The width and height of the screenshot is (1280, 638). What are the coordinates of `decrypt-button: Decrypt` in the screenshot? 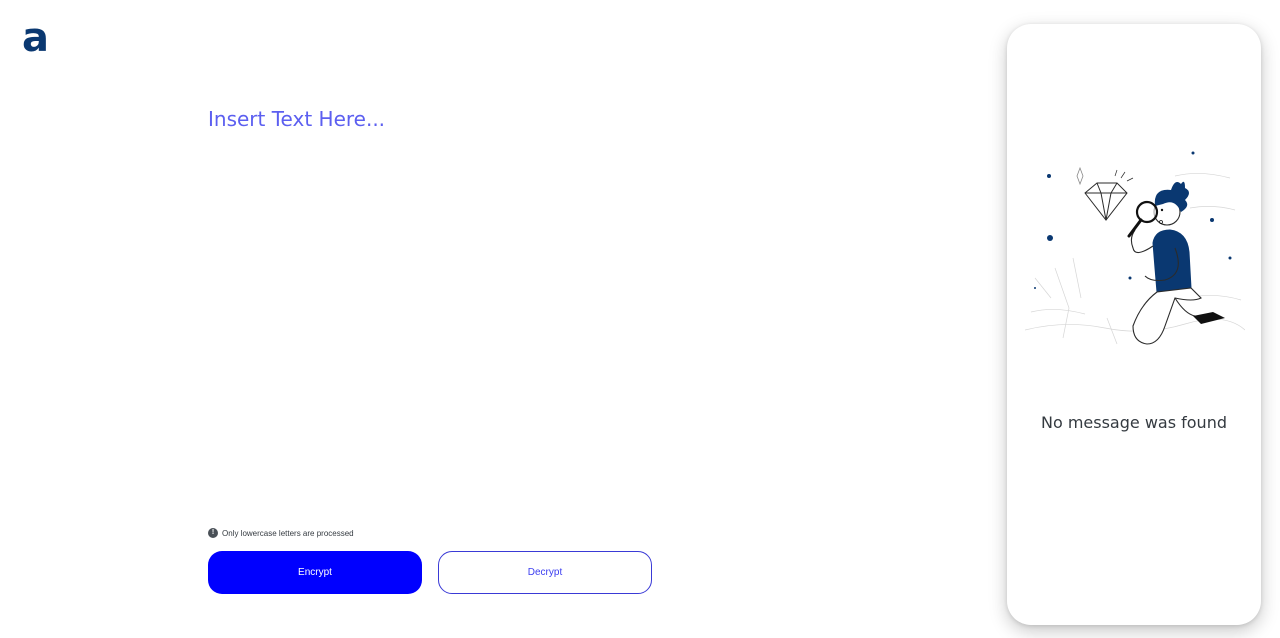 It's located at (545, 572).